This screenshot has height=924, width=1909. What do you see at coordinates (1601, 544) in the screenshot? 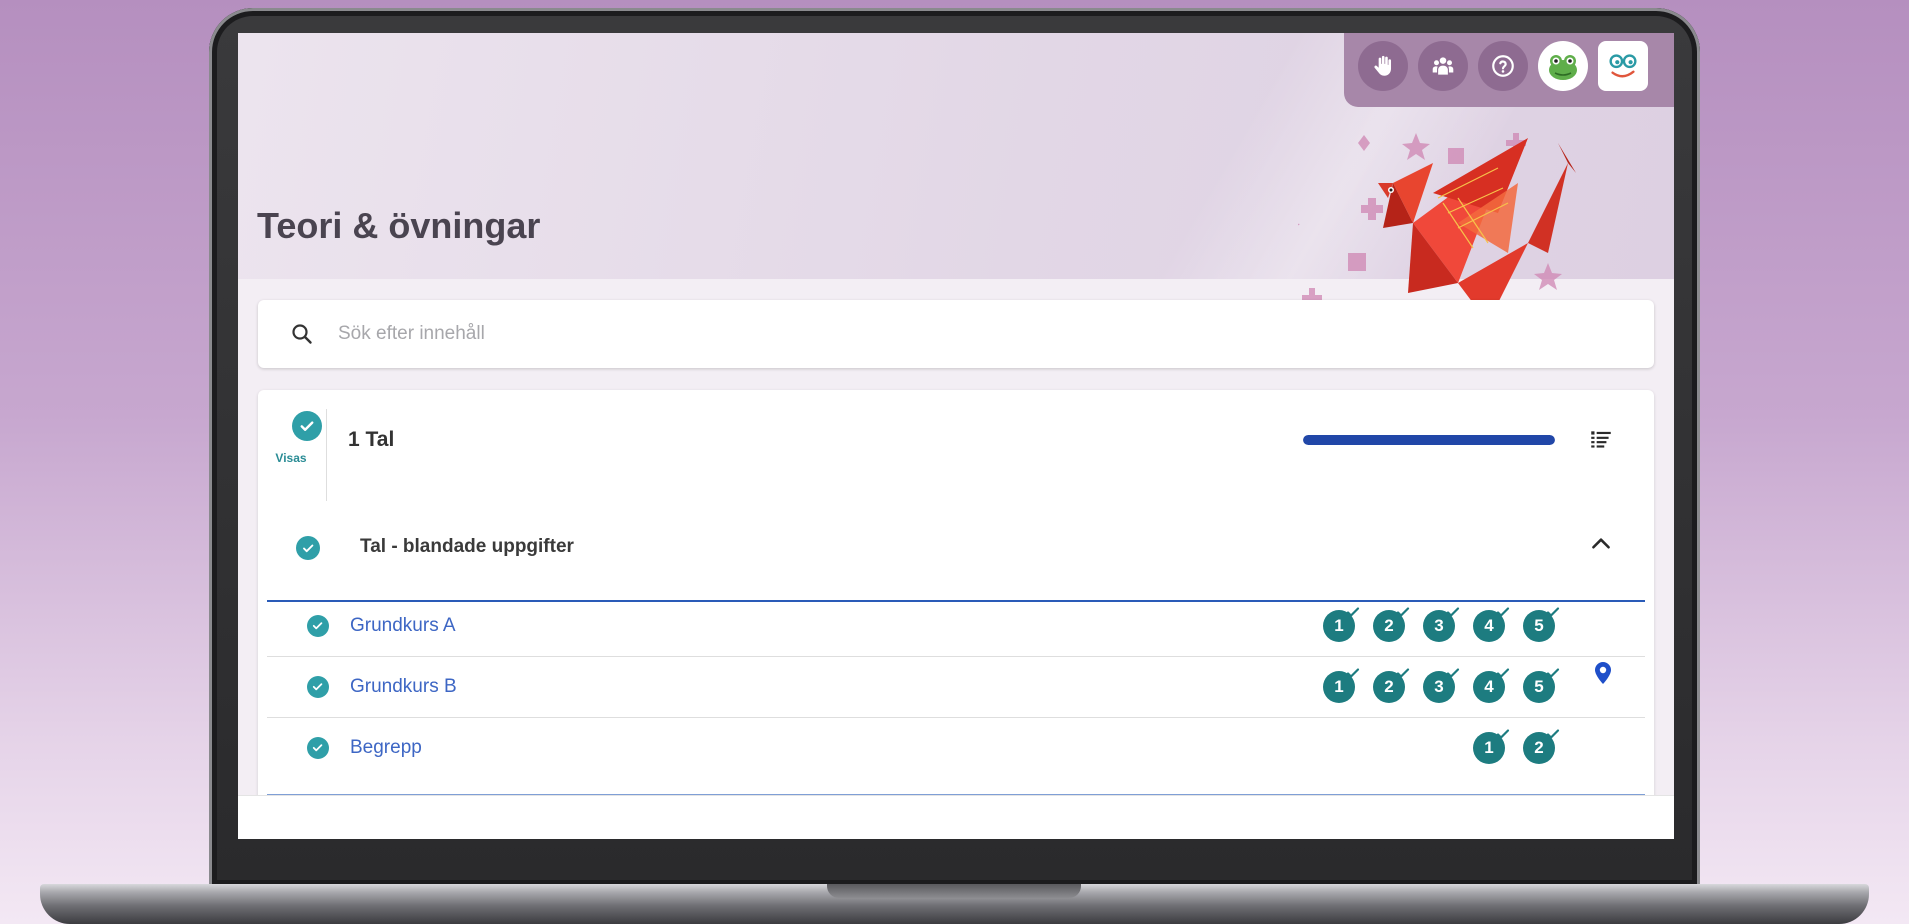
I see `chevron-up-icon` at bounding box center [1601, 544].